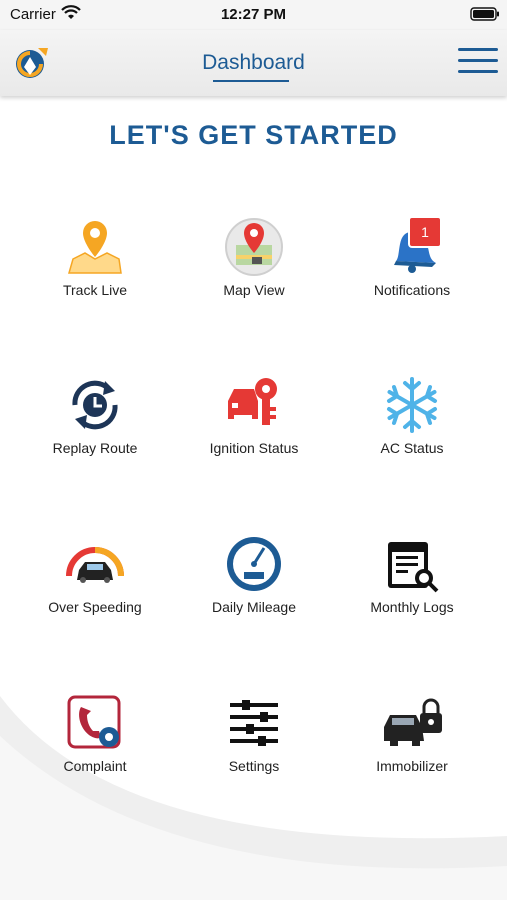 This screenshot has height=900, width=507. What do you see at coordinates (254, 247) in the screenshot?
I see `map-view-icon` at bounding box center [254, 247].